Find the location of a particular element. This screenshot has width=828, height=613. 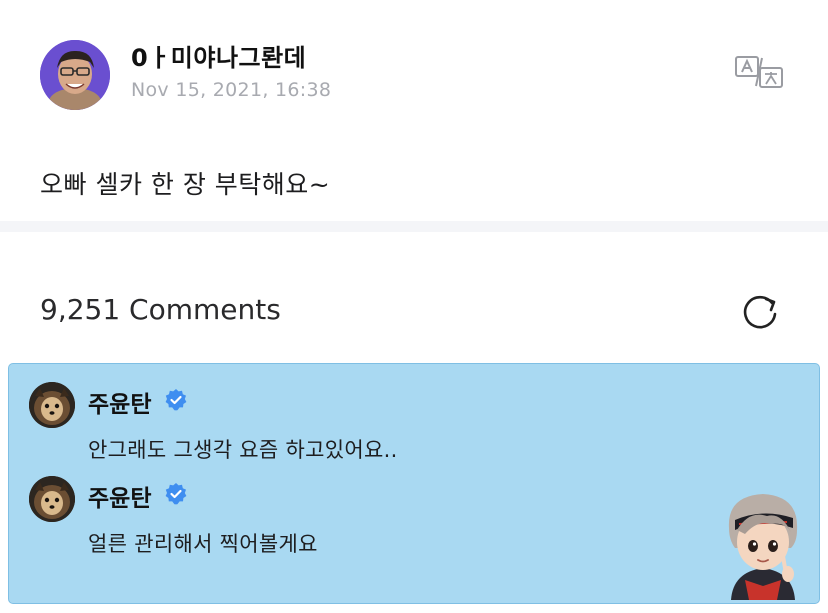

comments-count: 9,251 Comments is located at coordinates (160, 309).